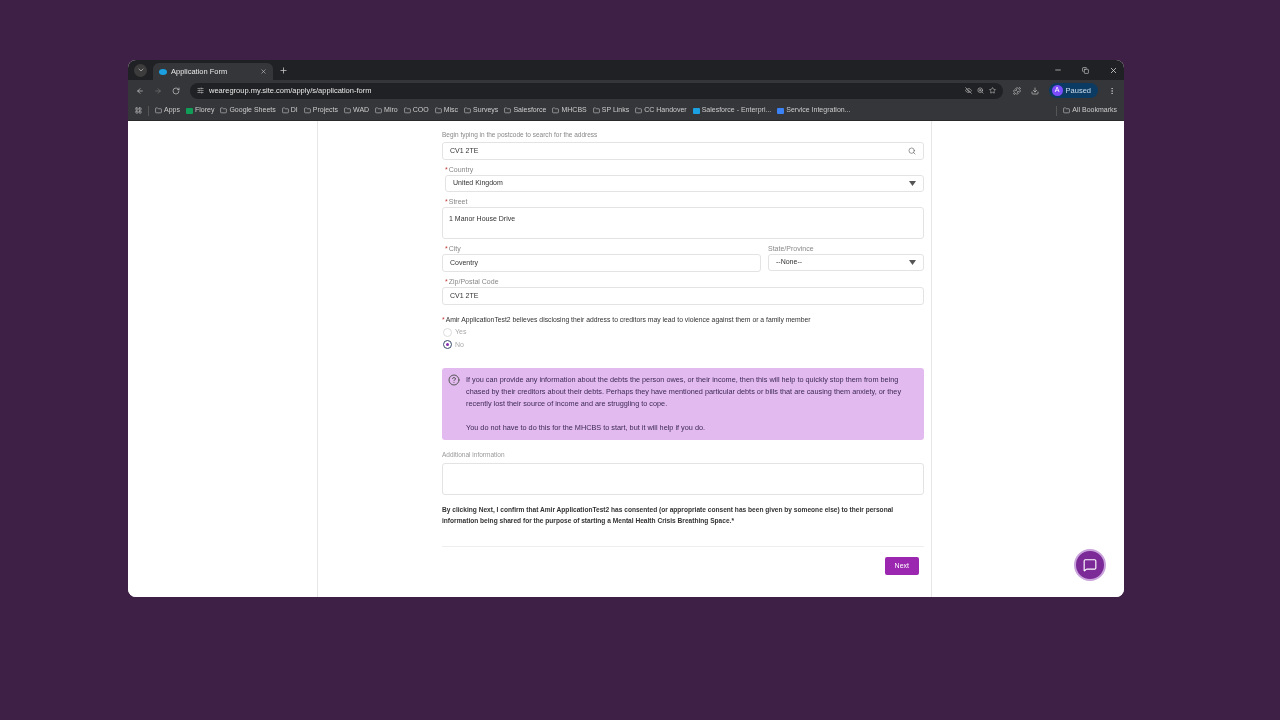  What do you see at coordinates (912, 151) in the screenshot?
I see `search-icon` at bounding box center [912, 151].